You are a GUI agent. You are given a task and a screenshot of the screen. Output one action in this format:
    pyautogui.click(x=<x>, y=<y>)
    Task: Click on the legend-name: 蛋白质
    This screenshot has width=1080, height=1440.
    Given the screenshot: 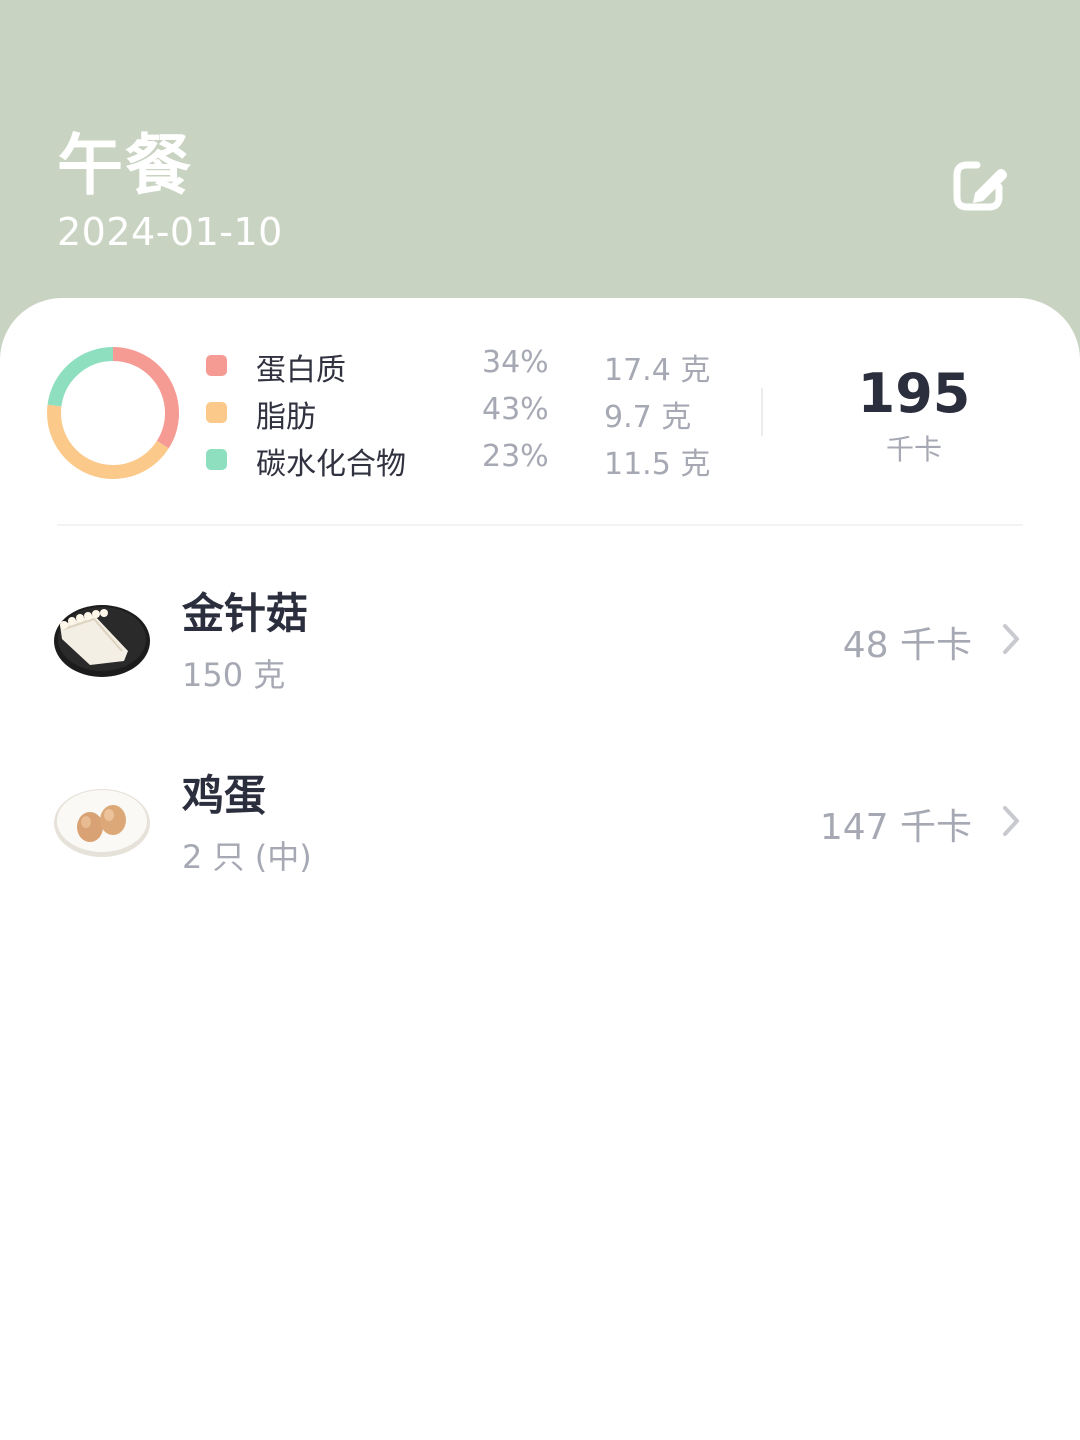 What is the action you would take?
    pyautogui.click(x=301, y=370)
    